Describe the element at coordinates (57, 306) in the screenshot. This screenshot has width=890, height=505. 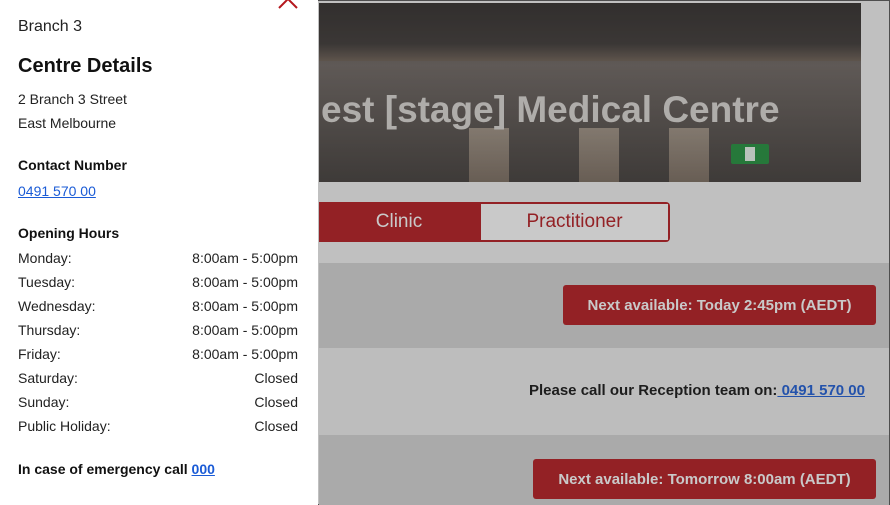
I see `hours-day: Wednesday:` at that location.